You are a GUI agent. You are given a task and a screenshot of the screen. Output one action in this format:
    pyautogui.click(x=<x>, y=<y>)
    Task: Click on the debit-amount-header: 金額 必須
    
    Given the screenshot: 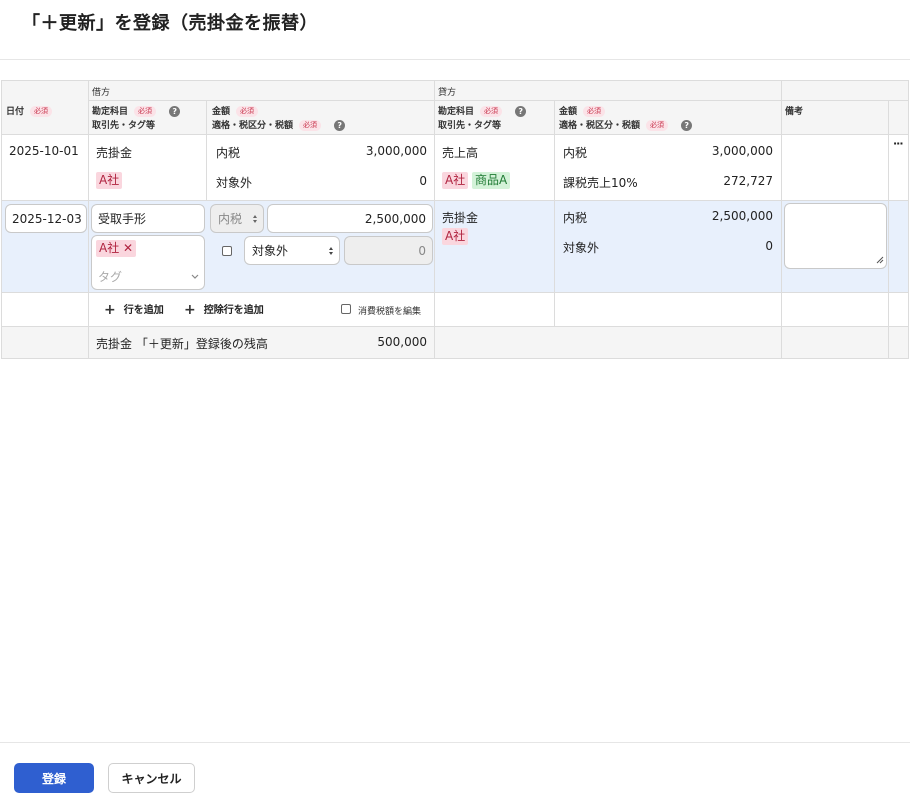 What is the action you would take?
    pyautogui.click(x=235, y=110)
    